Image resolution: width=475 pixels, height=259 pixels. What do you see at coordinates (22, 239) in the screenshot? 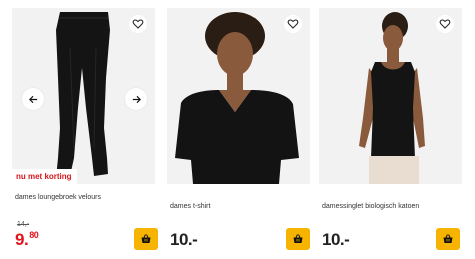
I see `price-main: 9.` at bounding box center [22, 239].